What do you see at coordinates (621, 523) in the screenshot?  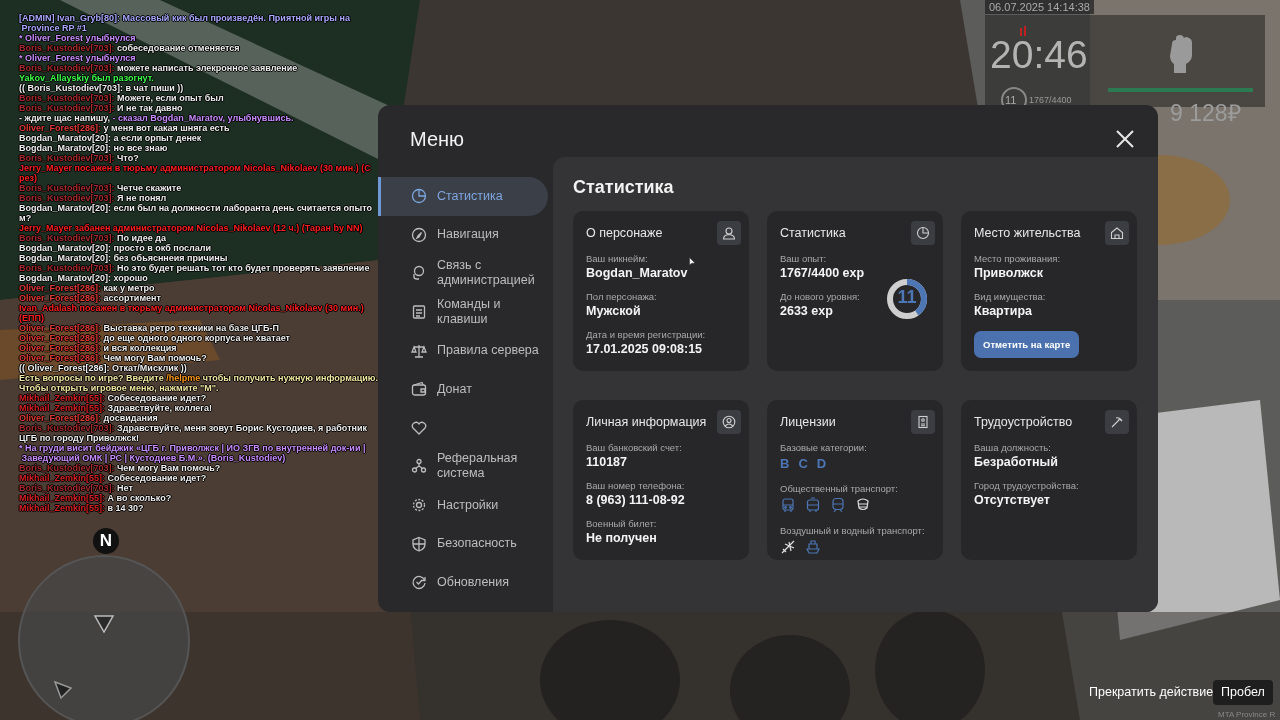 I see `field-label: Военный билет:` at bounding box center [621, 523].